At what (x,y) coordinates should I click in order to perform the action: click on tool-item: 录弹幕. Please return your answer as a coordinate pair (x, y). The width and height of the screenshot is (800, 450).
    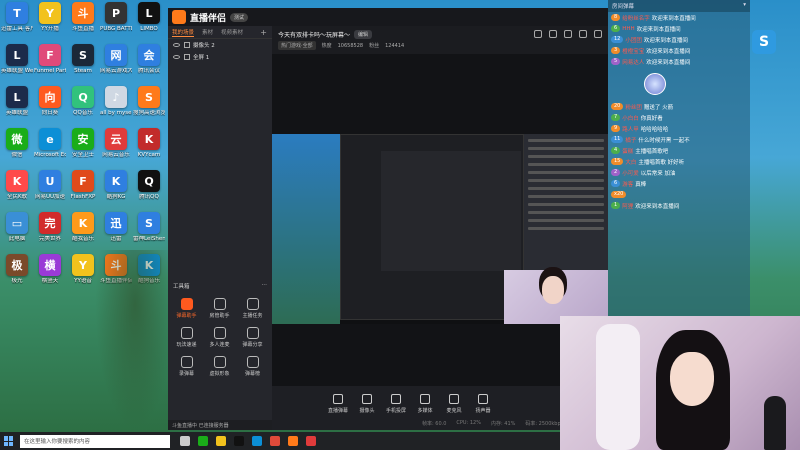
    Looking at the image, I should click on (186, 366).